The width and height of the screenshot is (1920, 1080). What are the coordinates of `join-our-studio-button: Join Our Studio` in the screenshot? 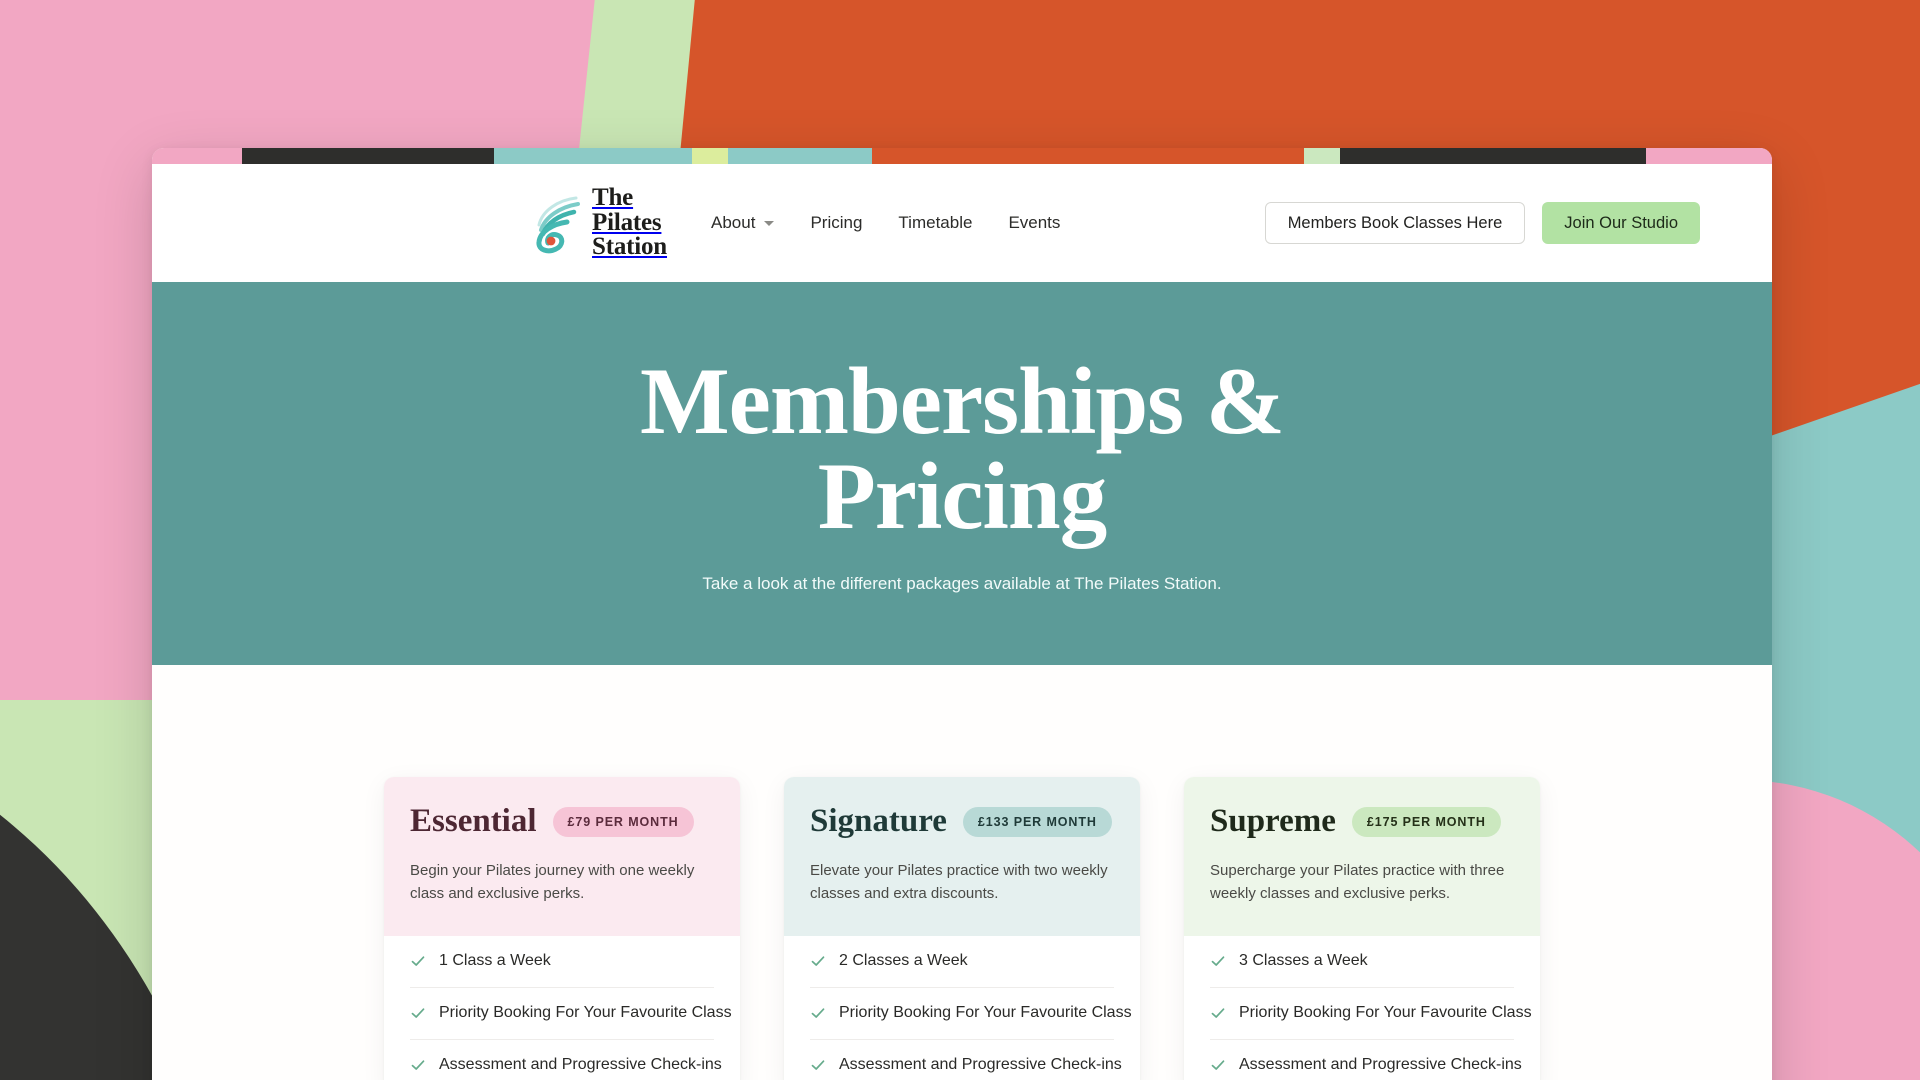 It's located at (1621, 223).